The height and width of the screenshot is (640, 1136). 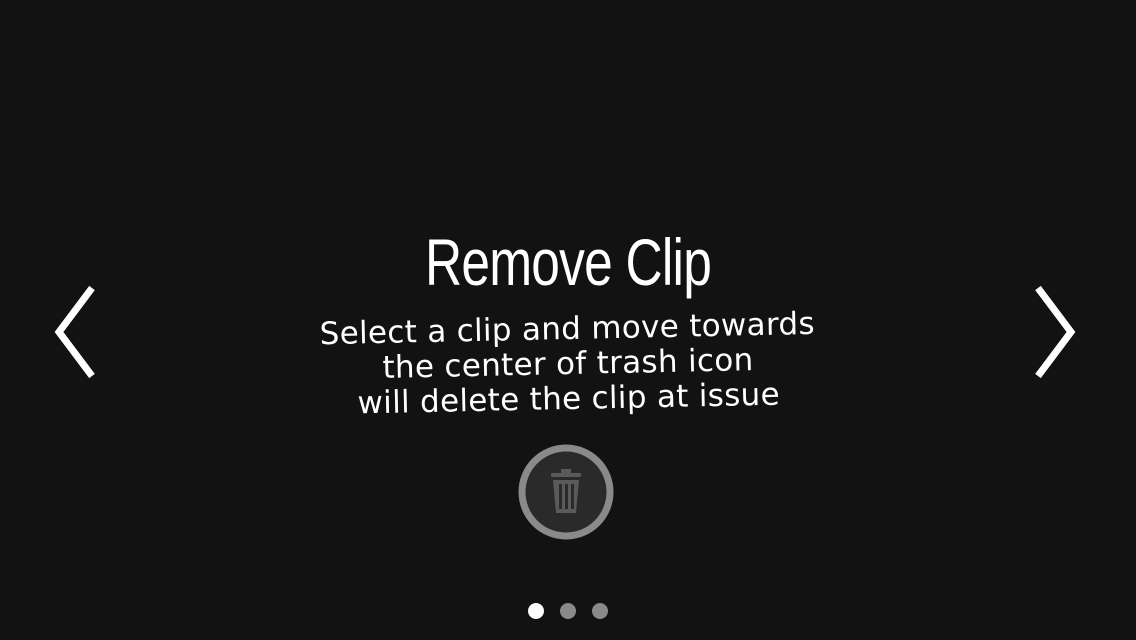 I want to click on trash-icon, so click(x=566, y=492).